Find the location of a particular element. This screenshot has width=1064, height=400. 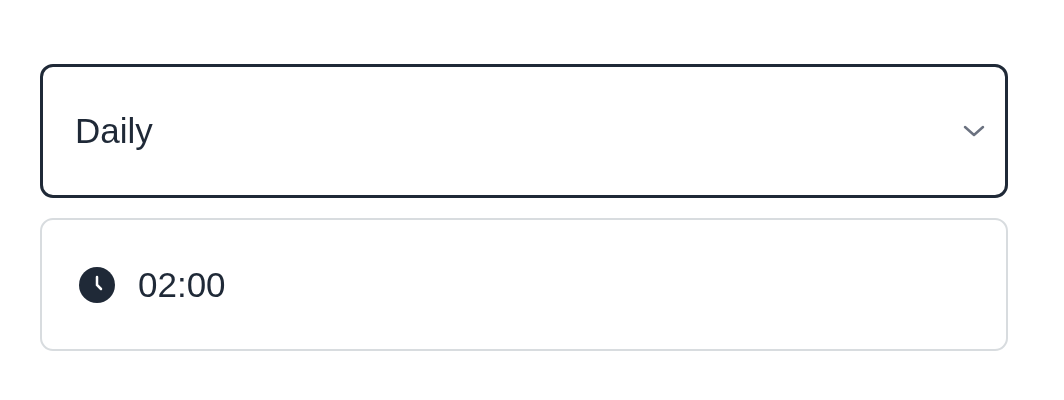

chevron-down-icon is located at coordinates (974, 131).